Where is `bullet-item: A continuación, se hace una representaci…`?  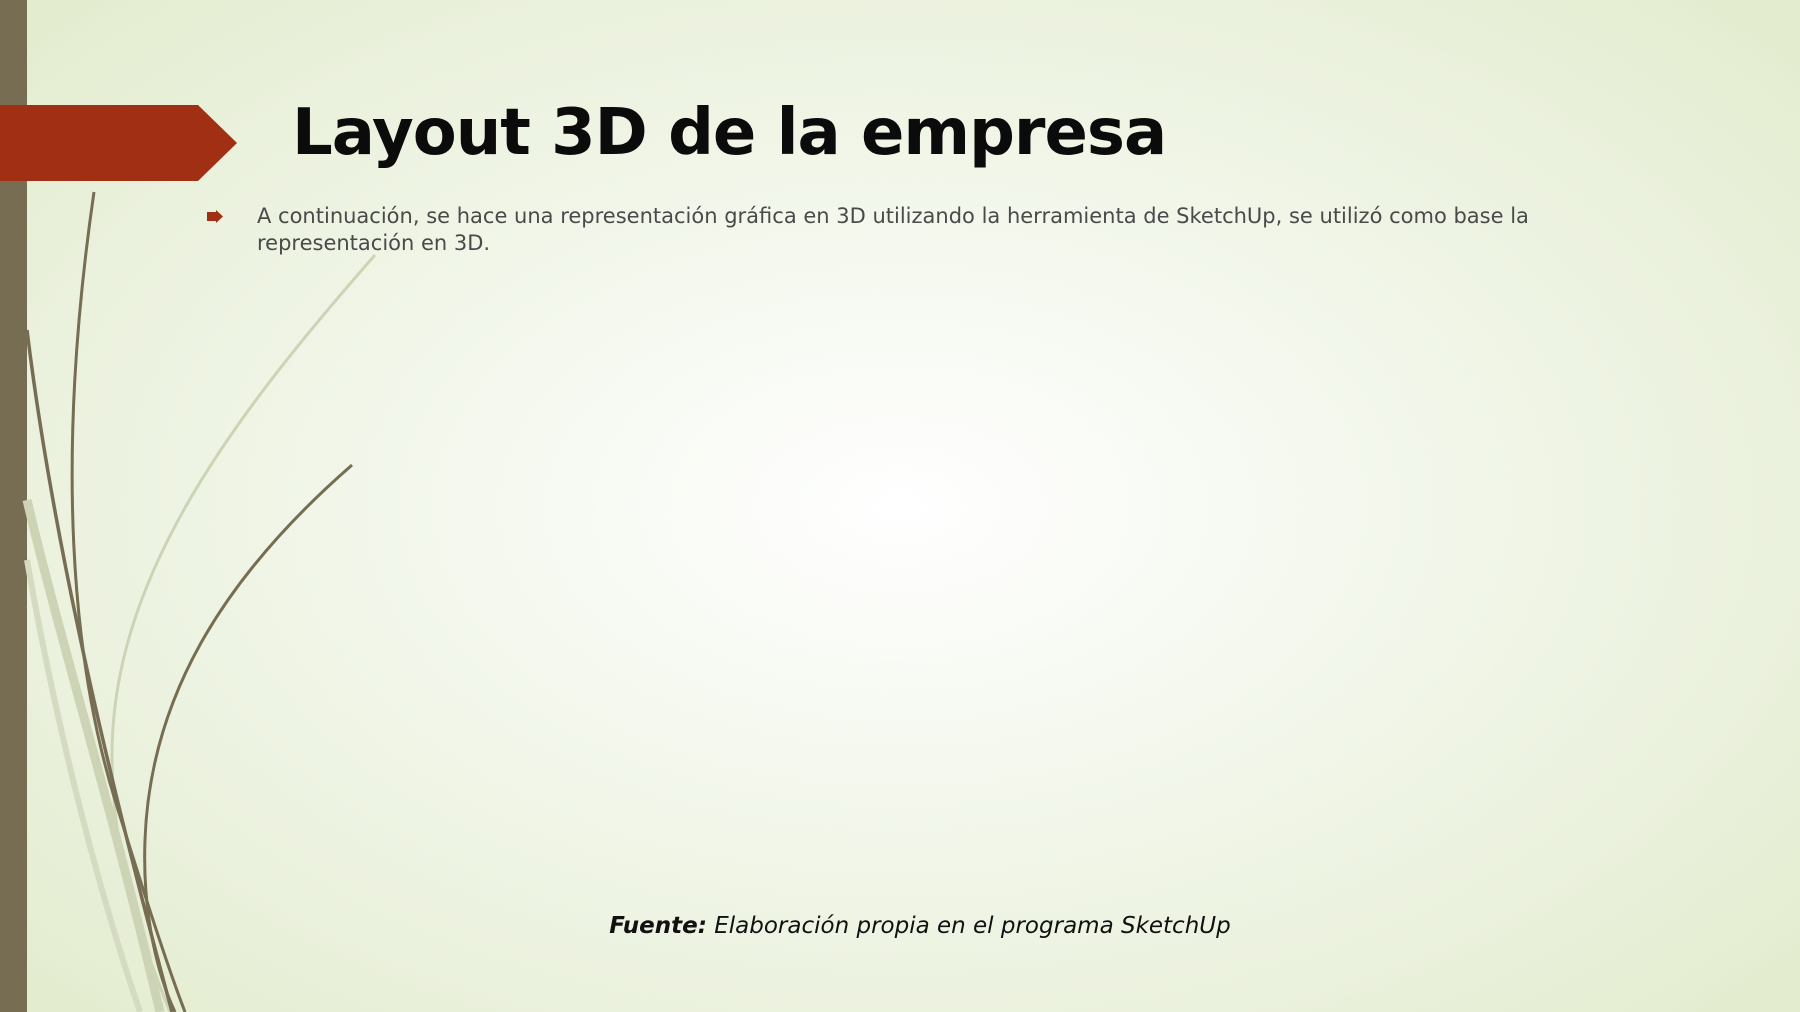 bullet-item: A continuación, se hace una representaci… is located at coordinates (905, 230).